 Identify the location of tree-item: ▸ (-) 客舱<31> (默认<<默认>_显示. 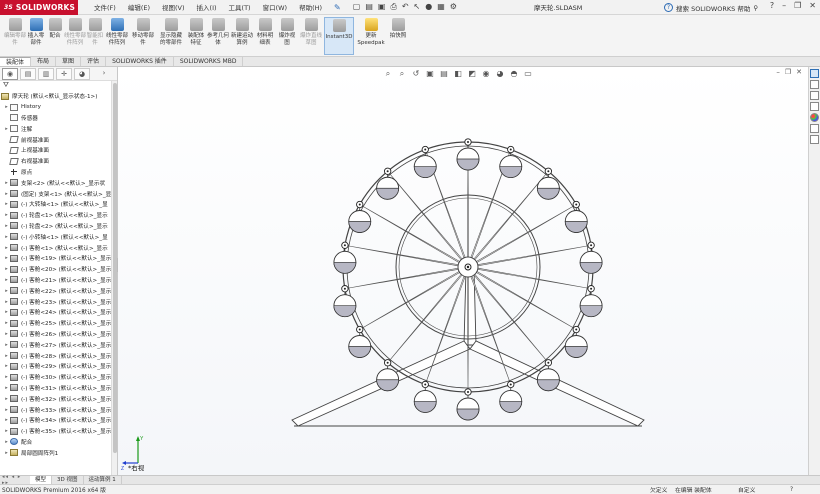
(58, 388).